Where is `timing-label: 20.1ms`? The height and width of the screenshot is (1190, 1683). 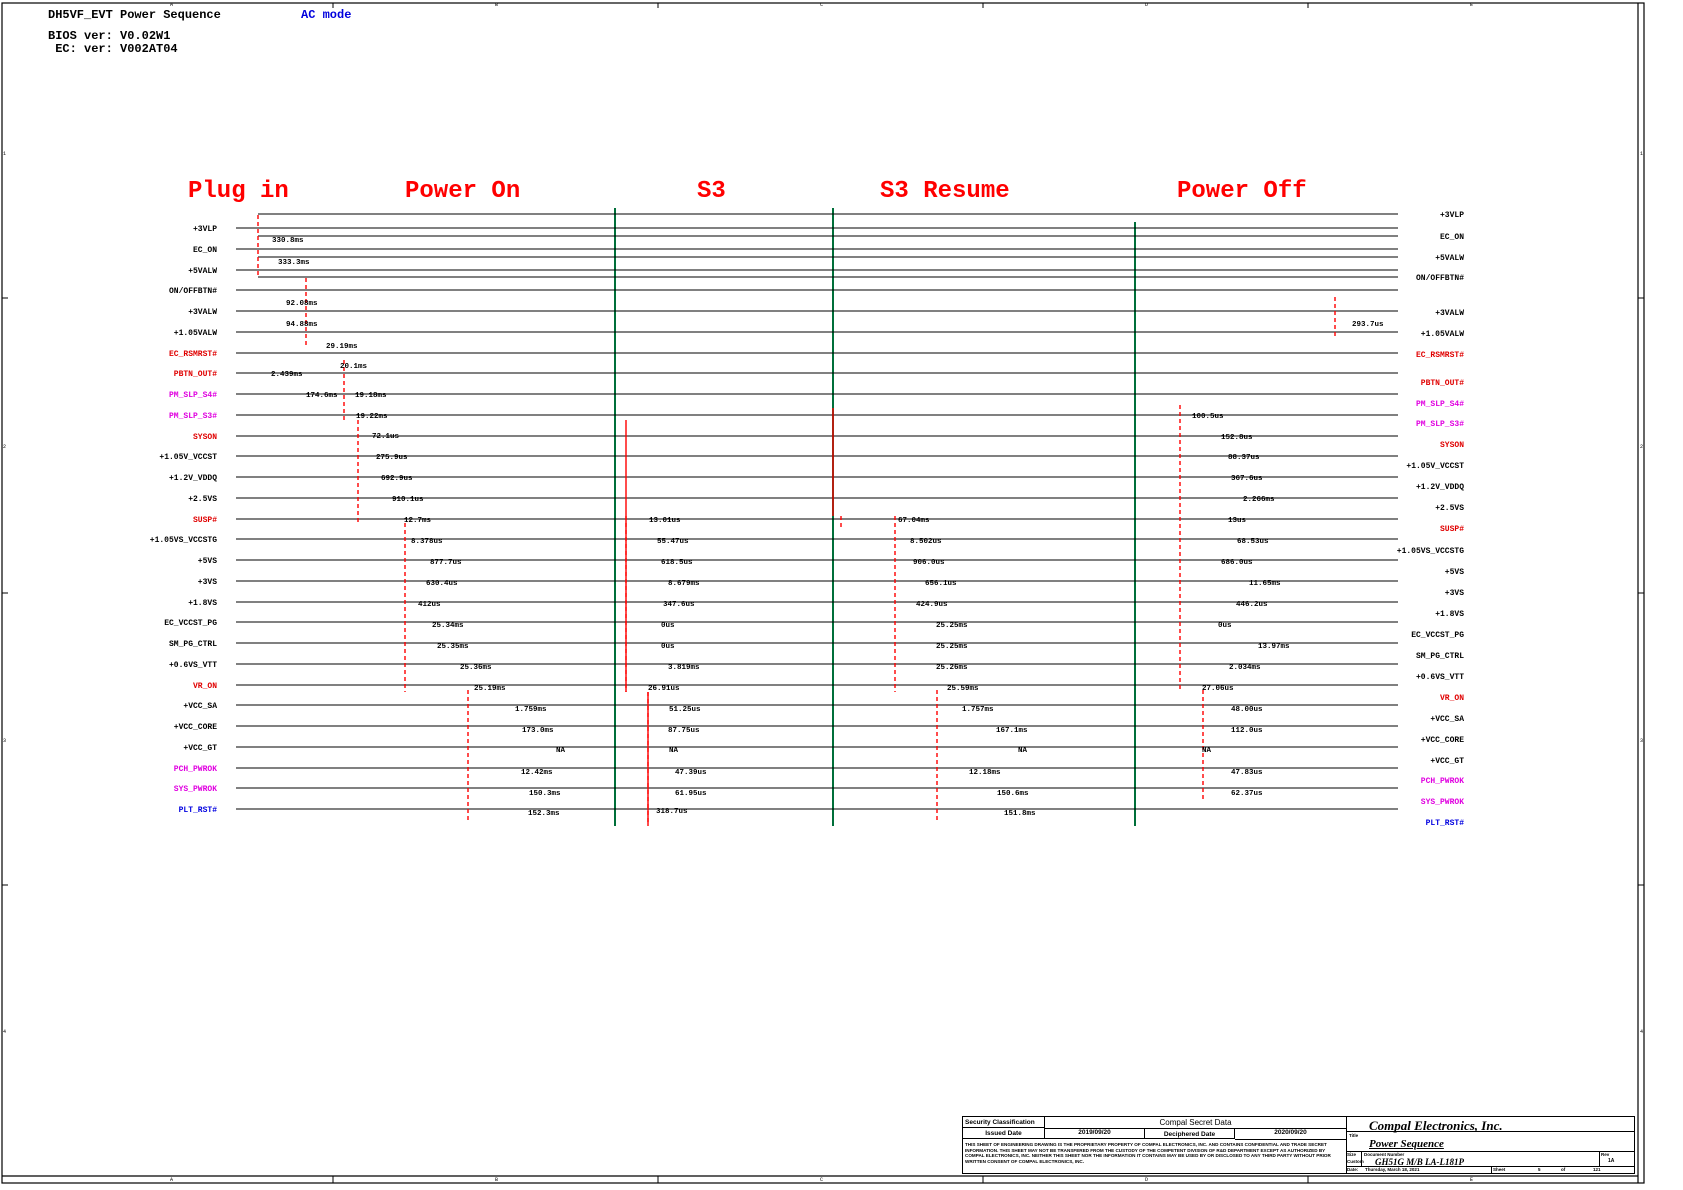
timing-label: 20.1ms is located at coordinates (354, 367).